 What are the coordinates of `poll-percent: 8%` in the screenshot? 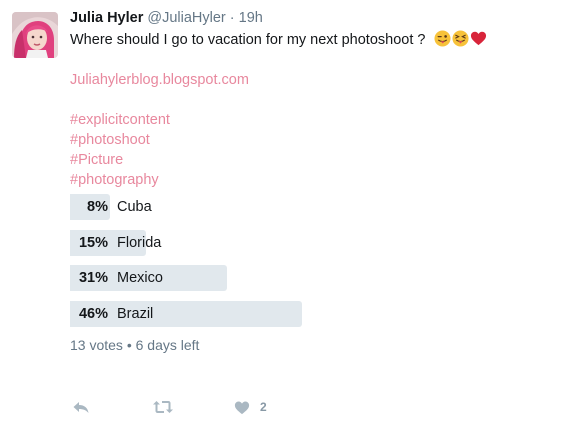 It's located at (97, 207).